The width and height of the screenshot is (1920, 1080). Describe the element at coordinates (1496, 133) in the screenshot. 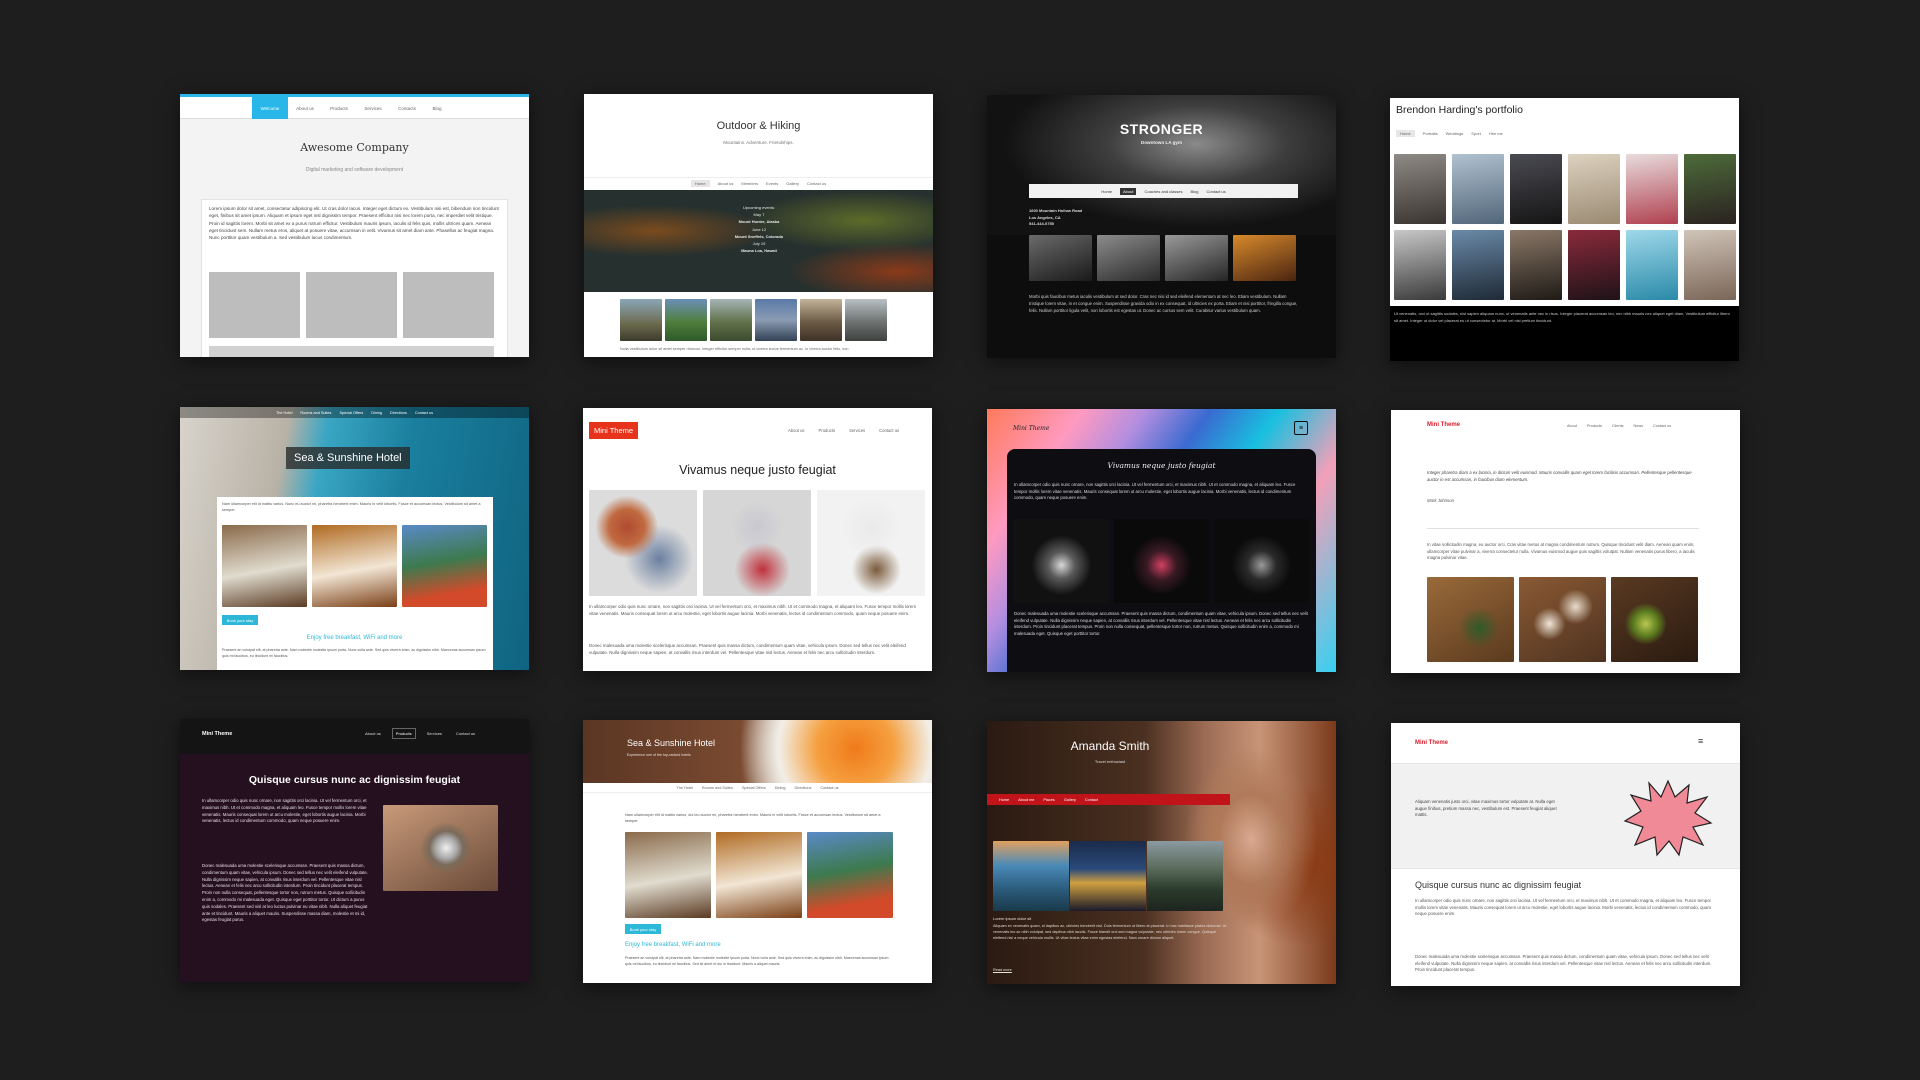

I see `nav-item-hire: Hire me` at that location.